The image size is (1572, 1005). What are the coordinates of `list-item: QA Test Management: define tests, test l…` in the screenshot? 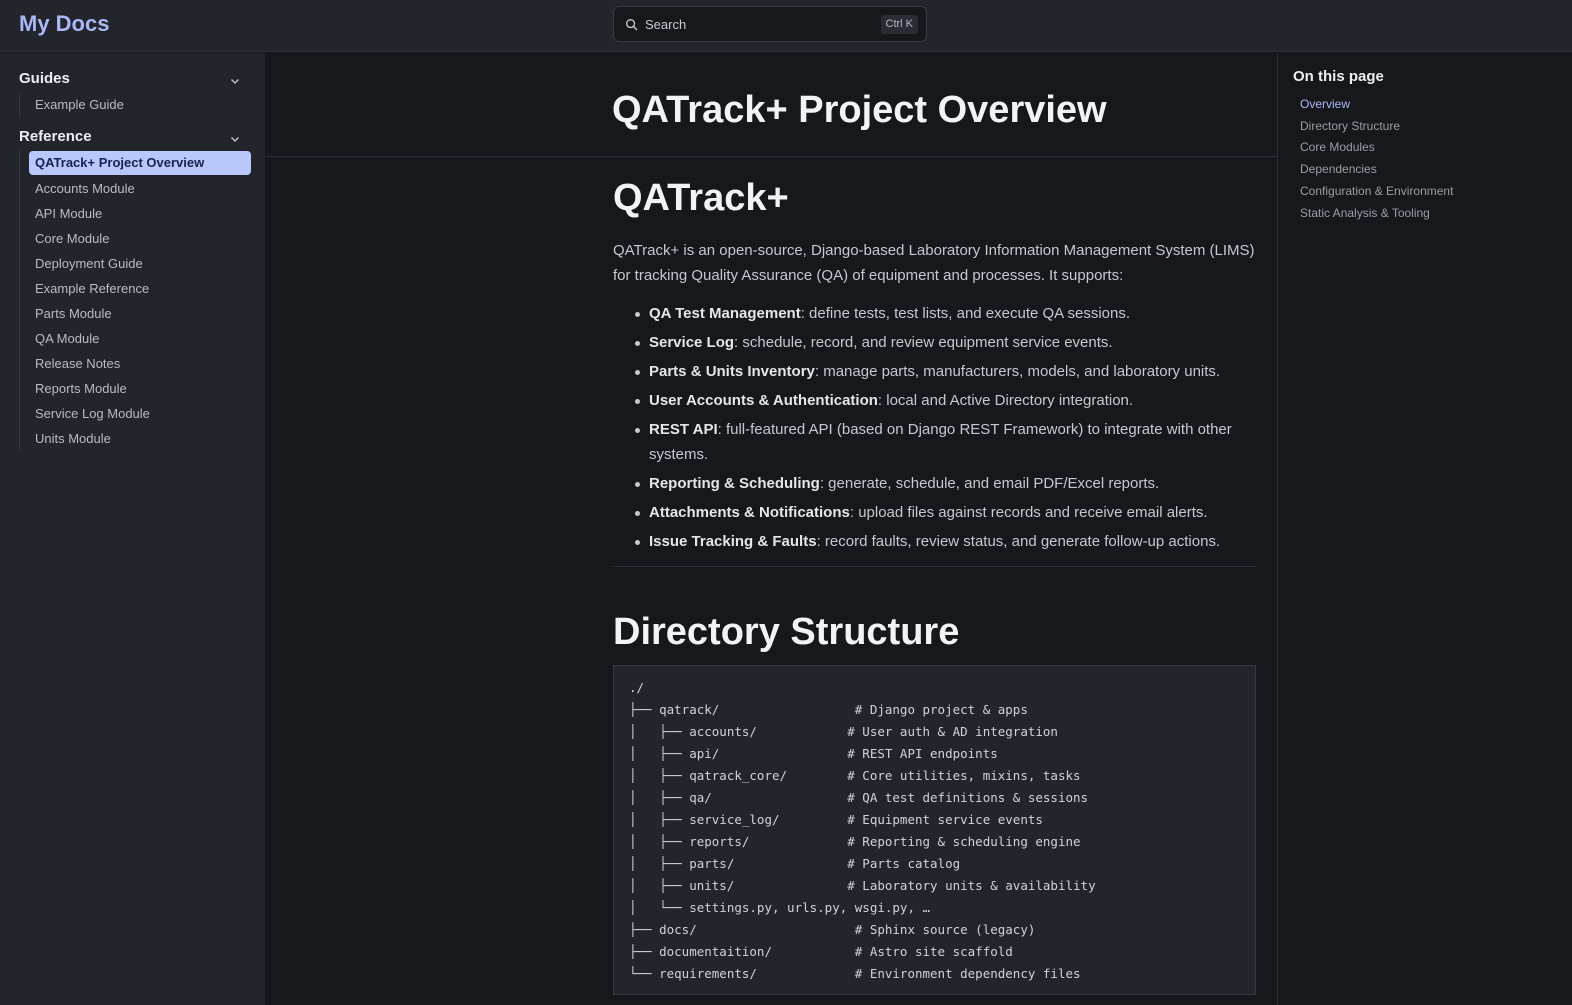 It's located at (934, 313).